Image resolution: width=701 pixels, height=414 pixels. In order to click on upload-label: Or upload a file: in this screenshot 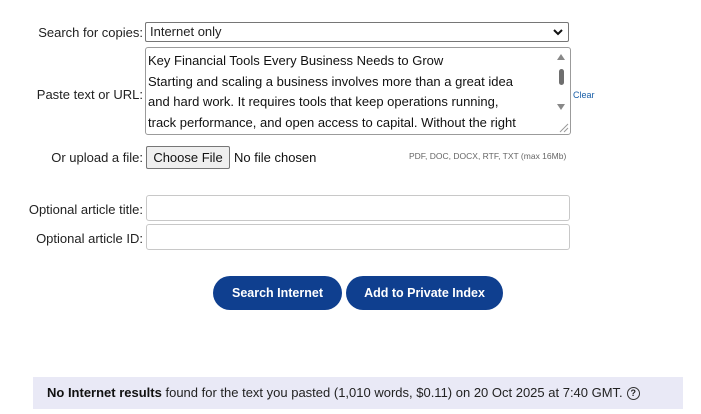, I will do `click(97, 157)`.